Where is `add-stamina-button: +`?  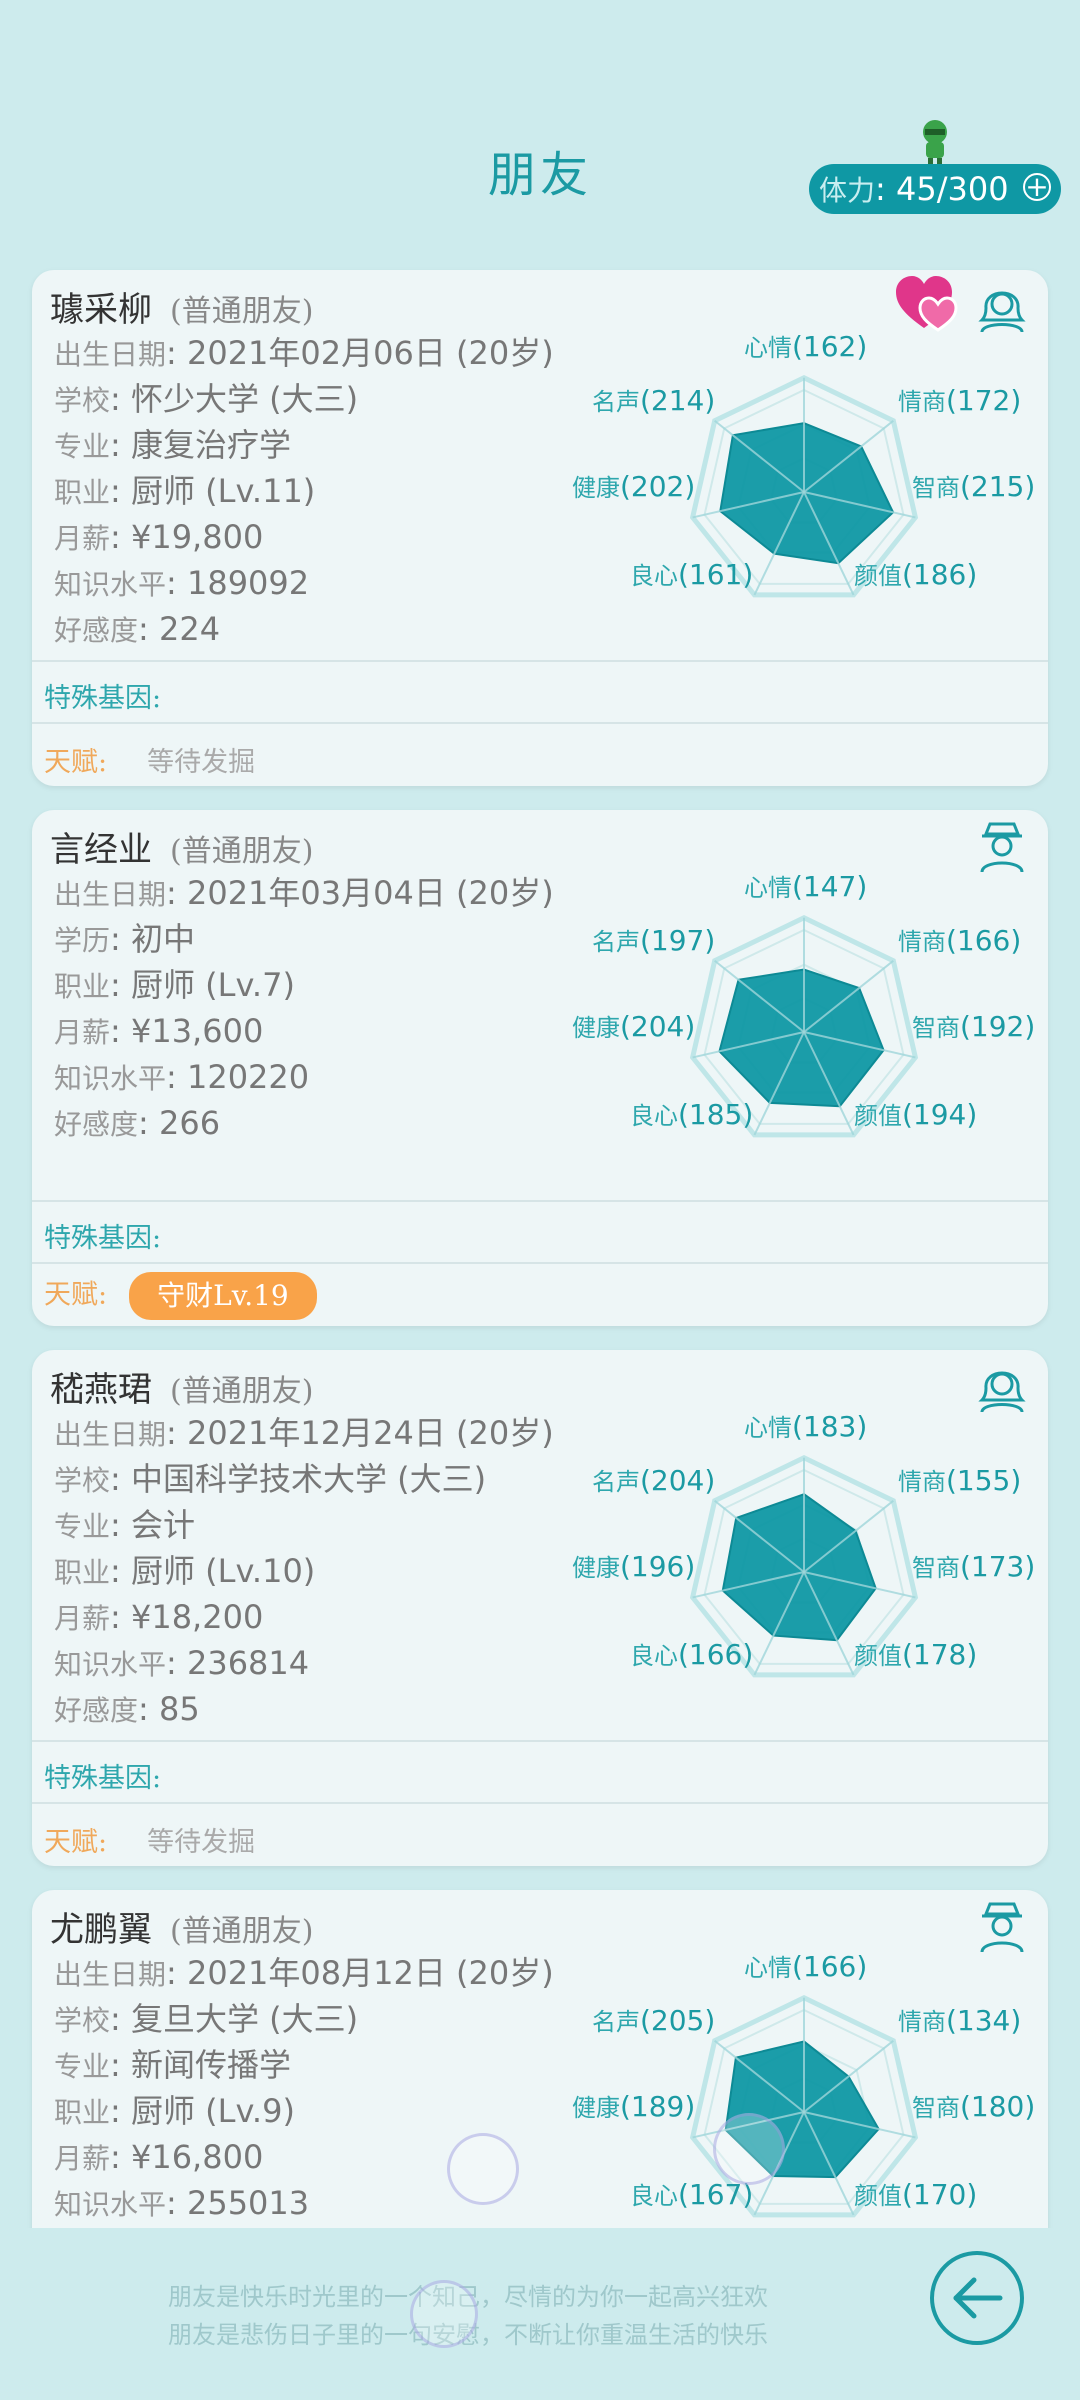
add-stamina-button: + is located at coordinates (1037, 187).